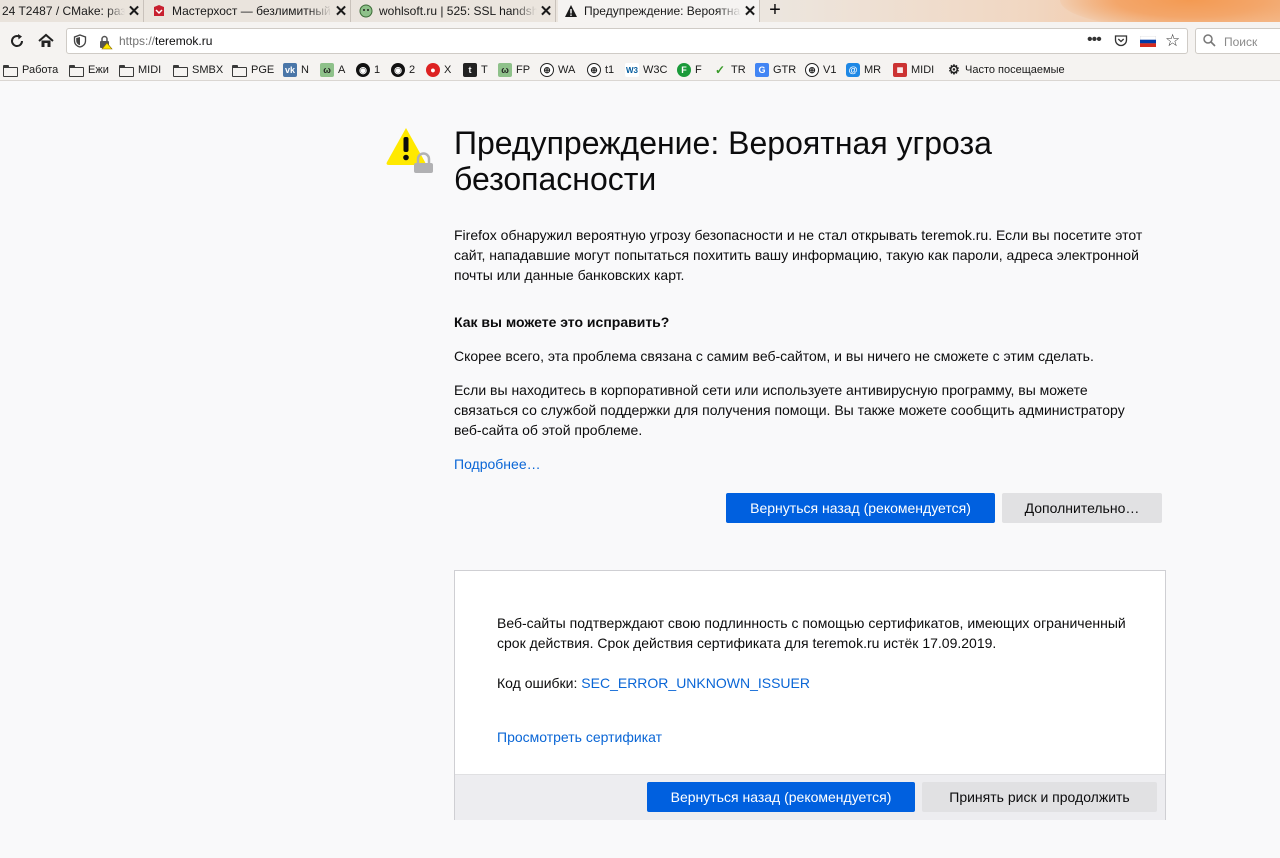 The width and height of the screenshot is (1280, 858). I want to click on accept-risk-button: Принять риск и продолжить, so click(1039, 797).